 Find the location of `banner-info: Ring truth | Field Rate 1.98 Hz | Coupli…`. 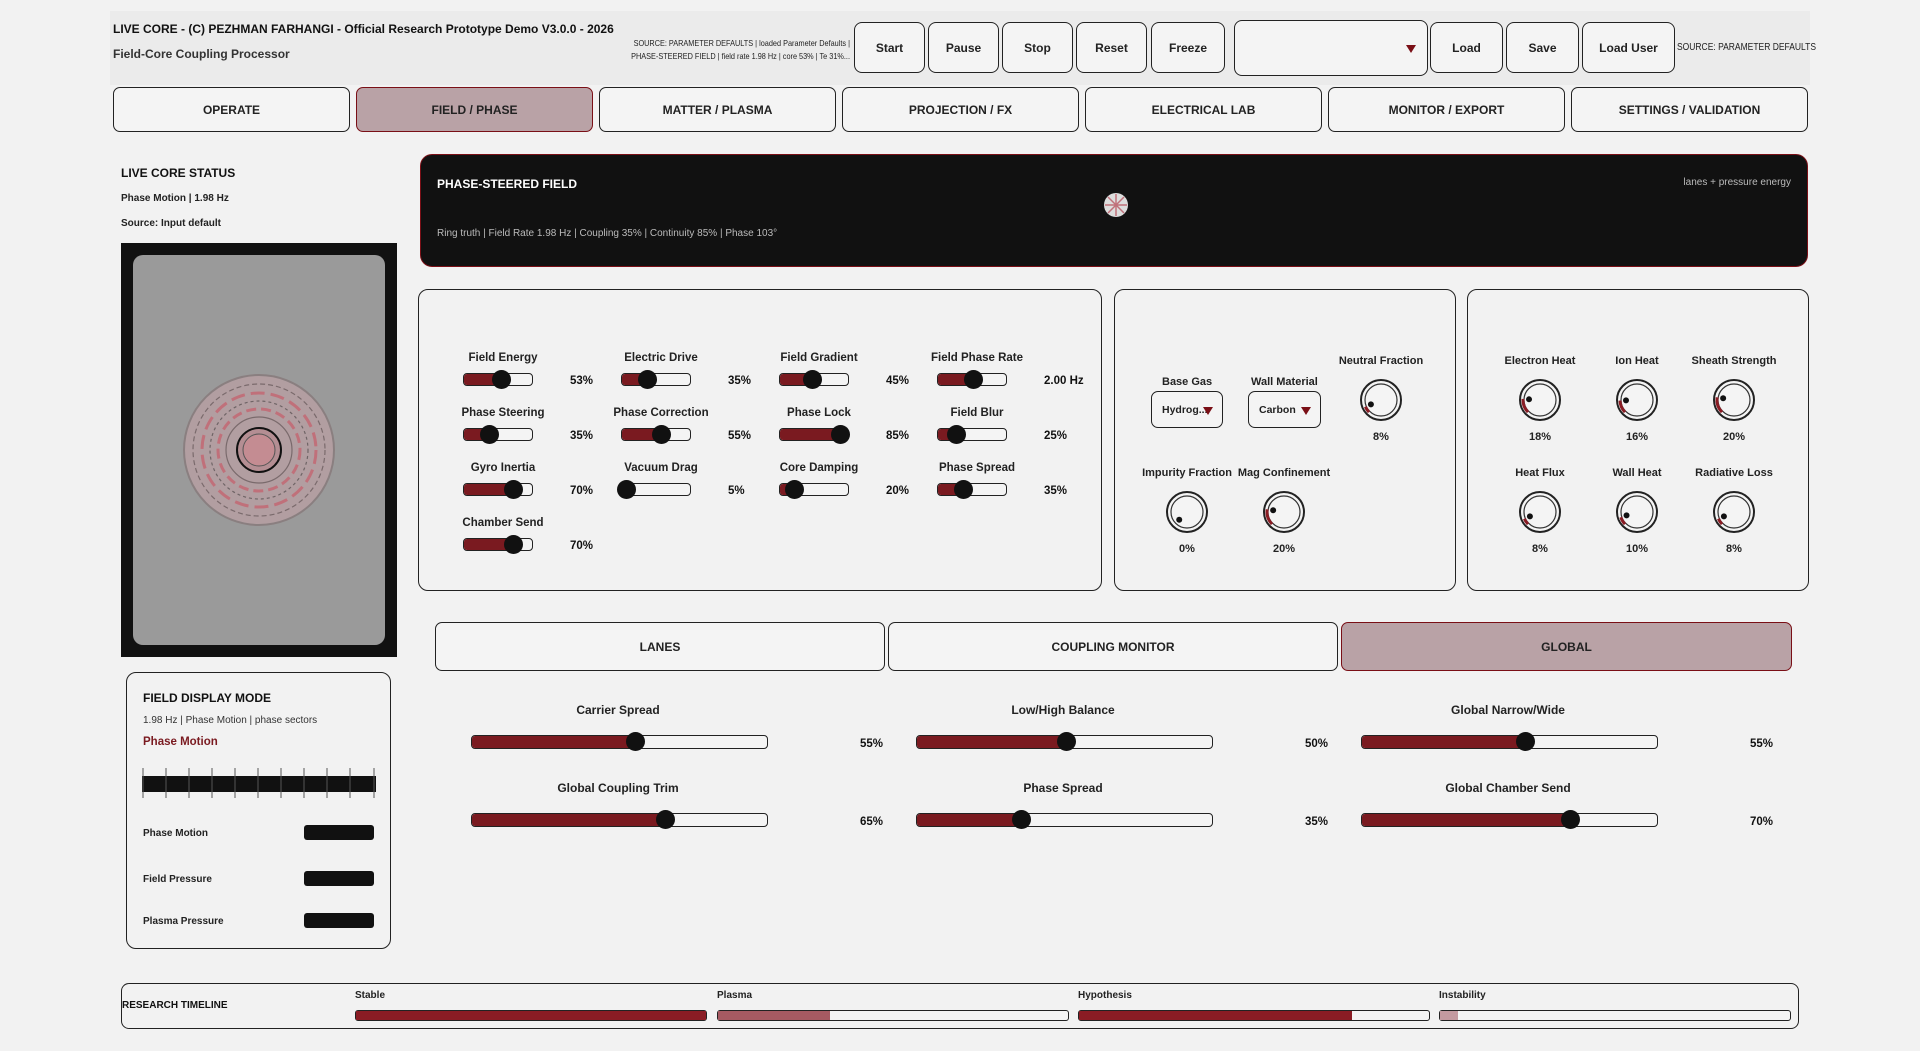

banner-info: Ring truth | Field Rate 1.98 Hz | Coupli… is located at coordinates (607, 233).